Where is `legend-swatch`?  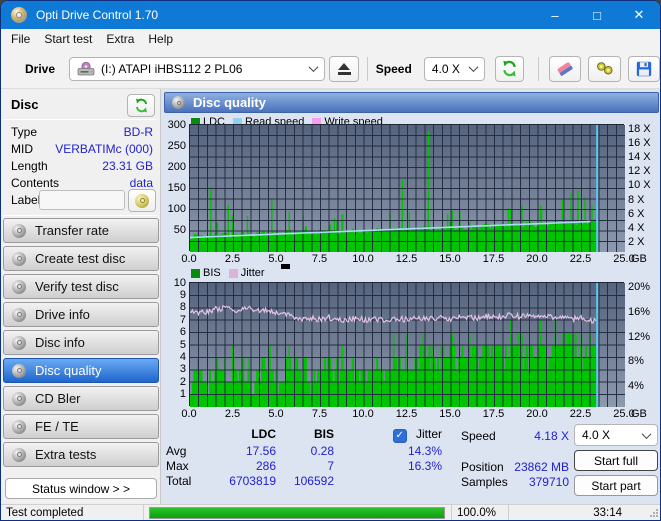 legend-swatch is located at coordinates (195, 273).